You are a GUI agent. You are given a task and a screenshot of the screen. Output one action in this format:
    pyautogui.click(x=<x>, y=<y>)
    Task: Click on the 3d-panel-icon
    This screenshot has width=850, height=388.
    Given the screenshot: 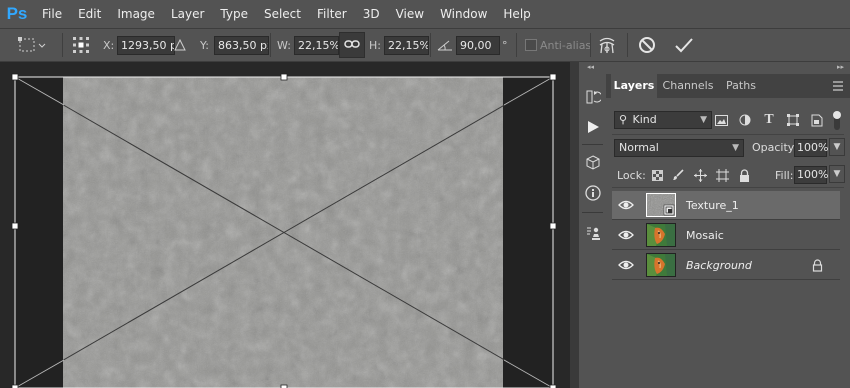 What is the action you would take?
    pyautogui.click(x=592, y=163)
    